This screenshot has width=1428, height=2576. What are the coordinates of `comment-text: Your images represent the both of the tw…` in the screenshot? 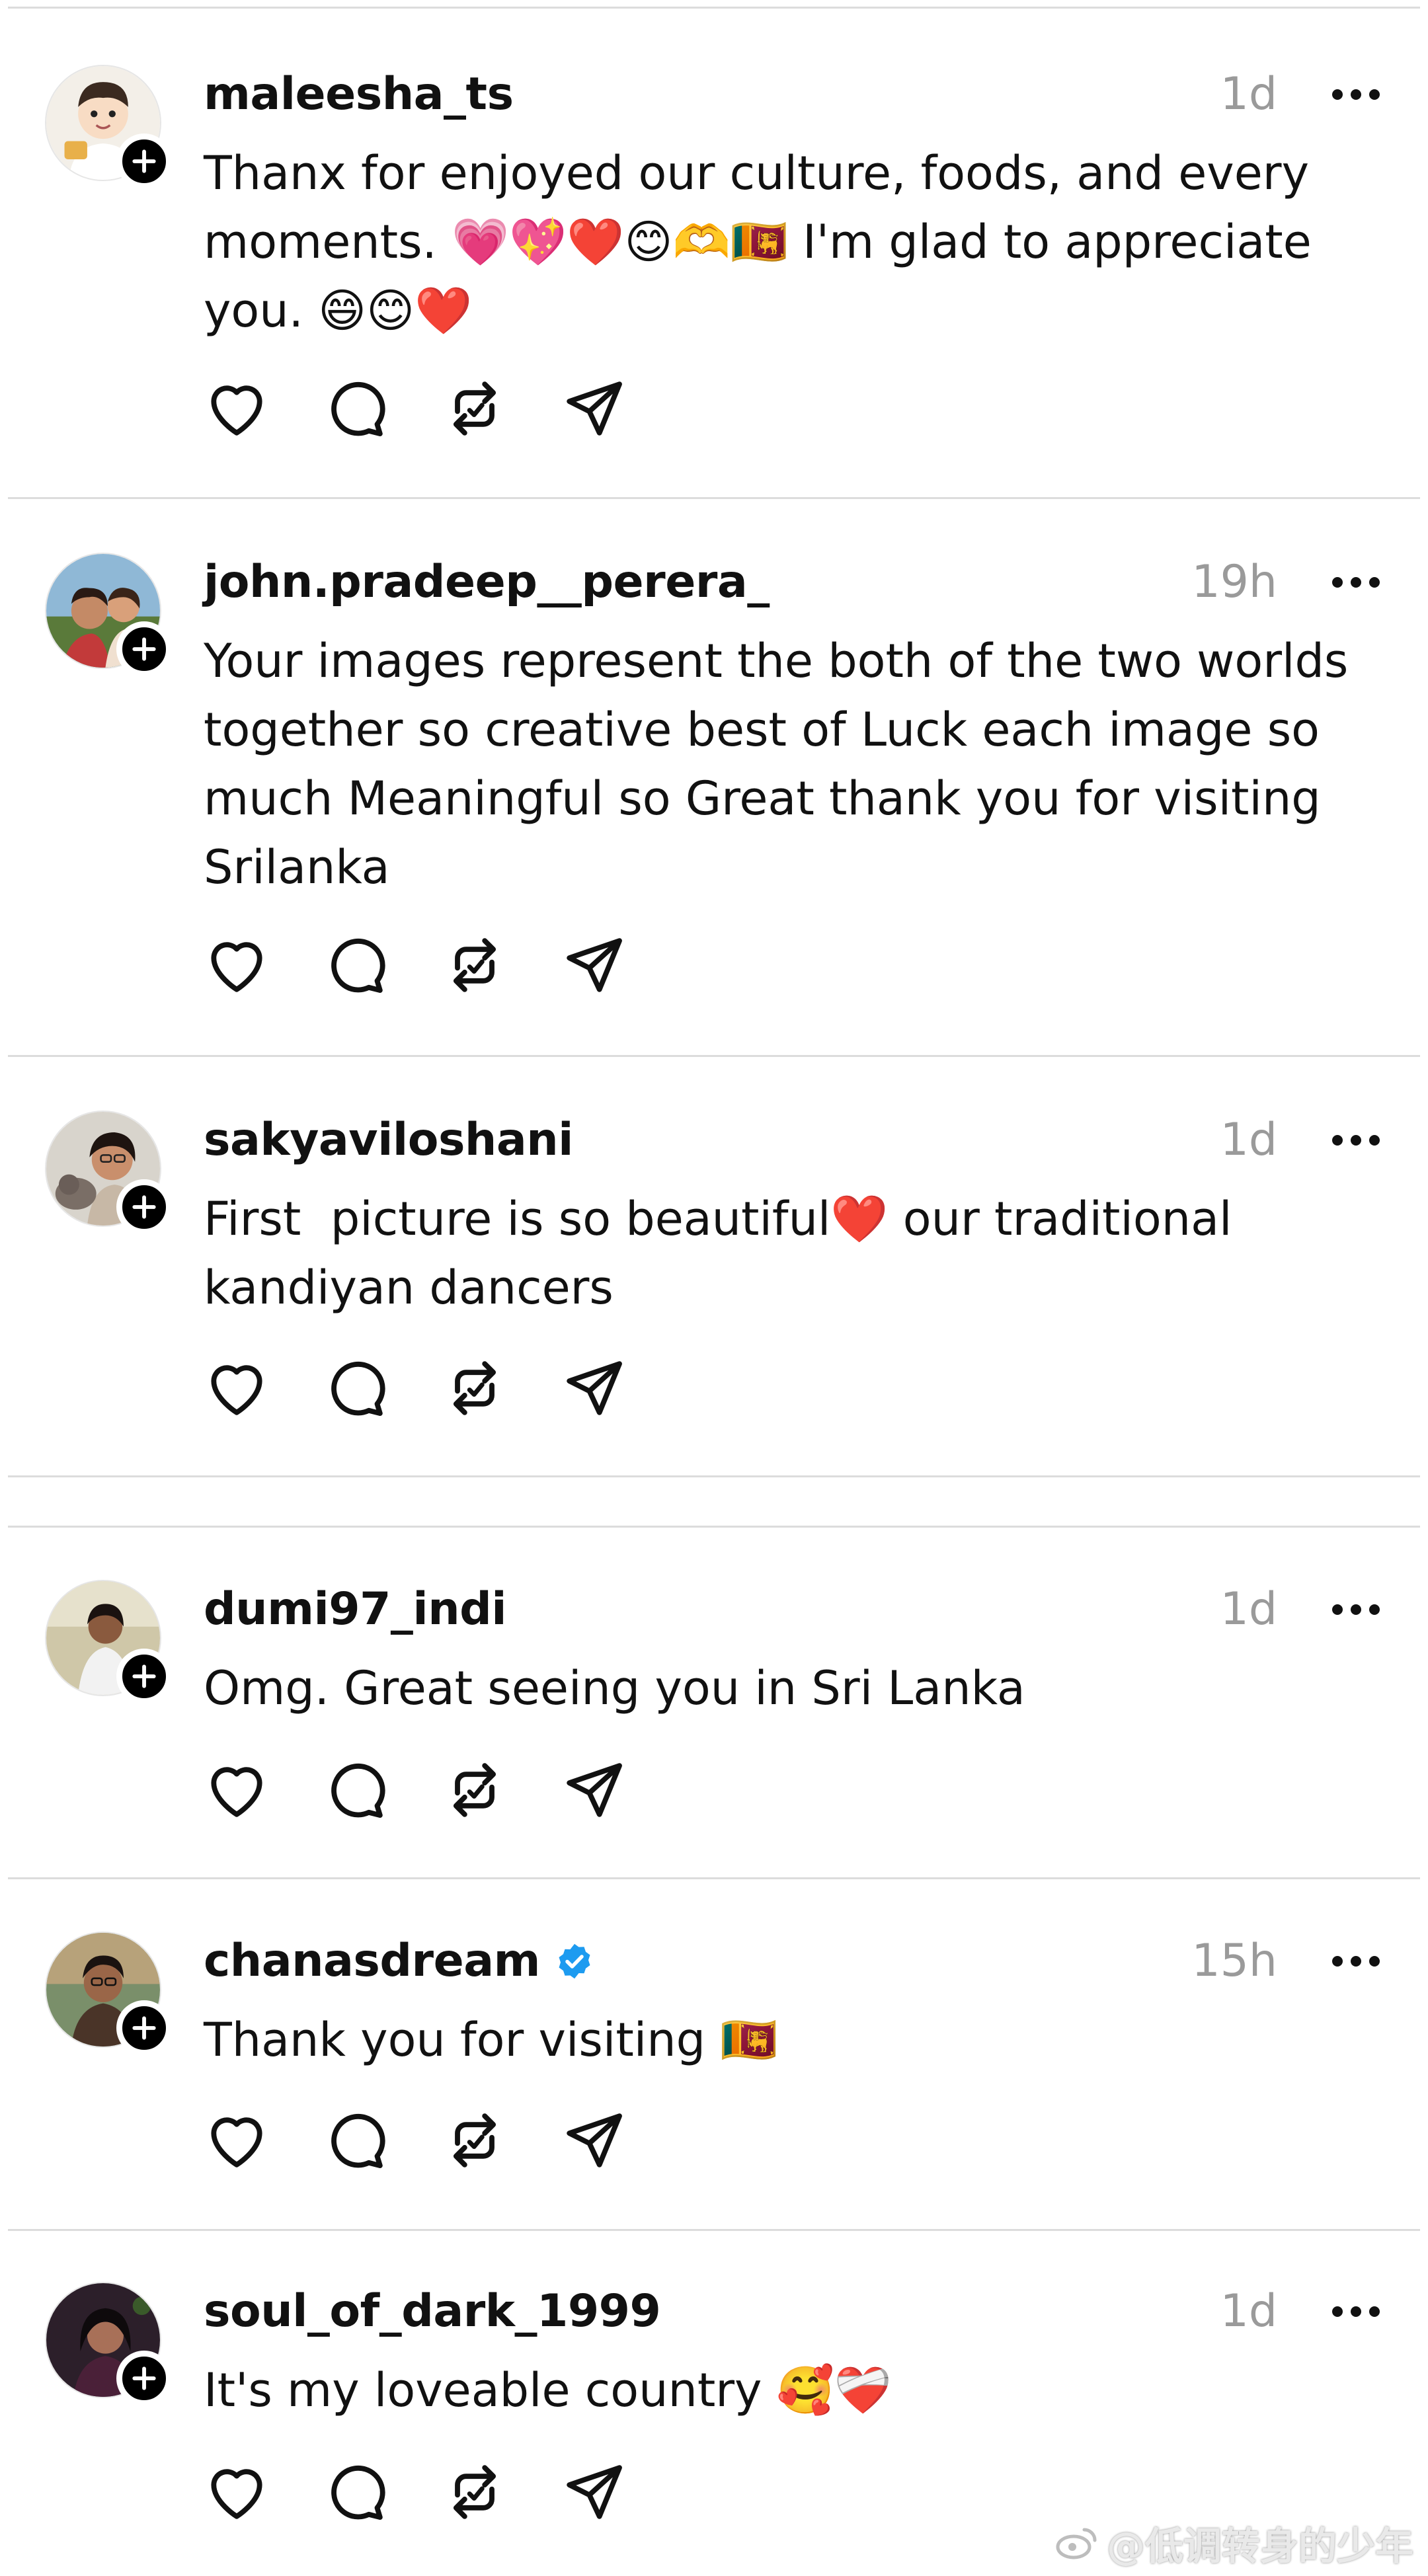 It's located at (776, 764).